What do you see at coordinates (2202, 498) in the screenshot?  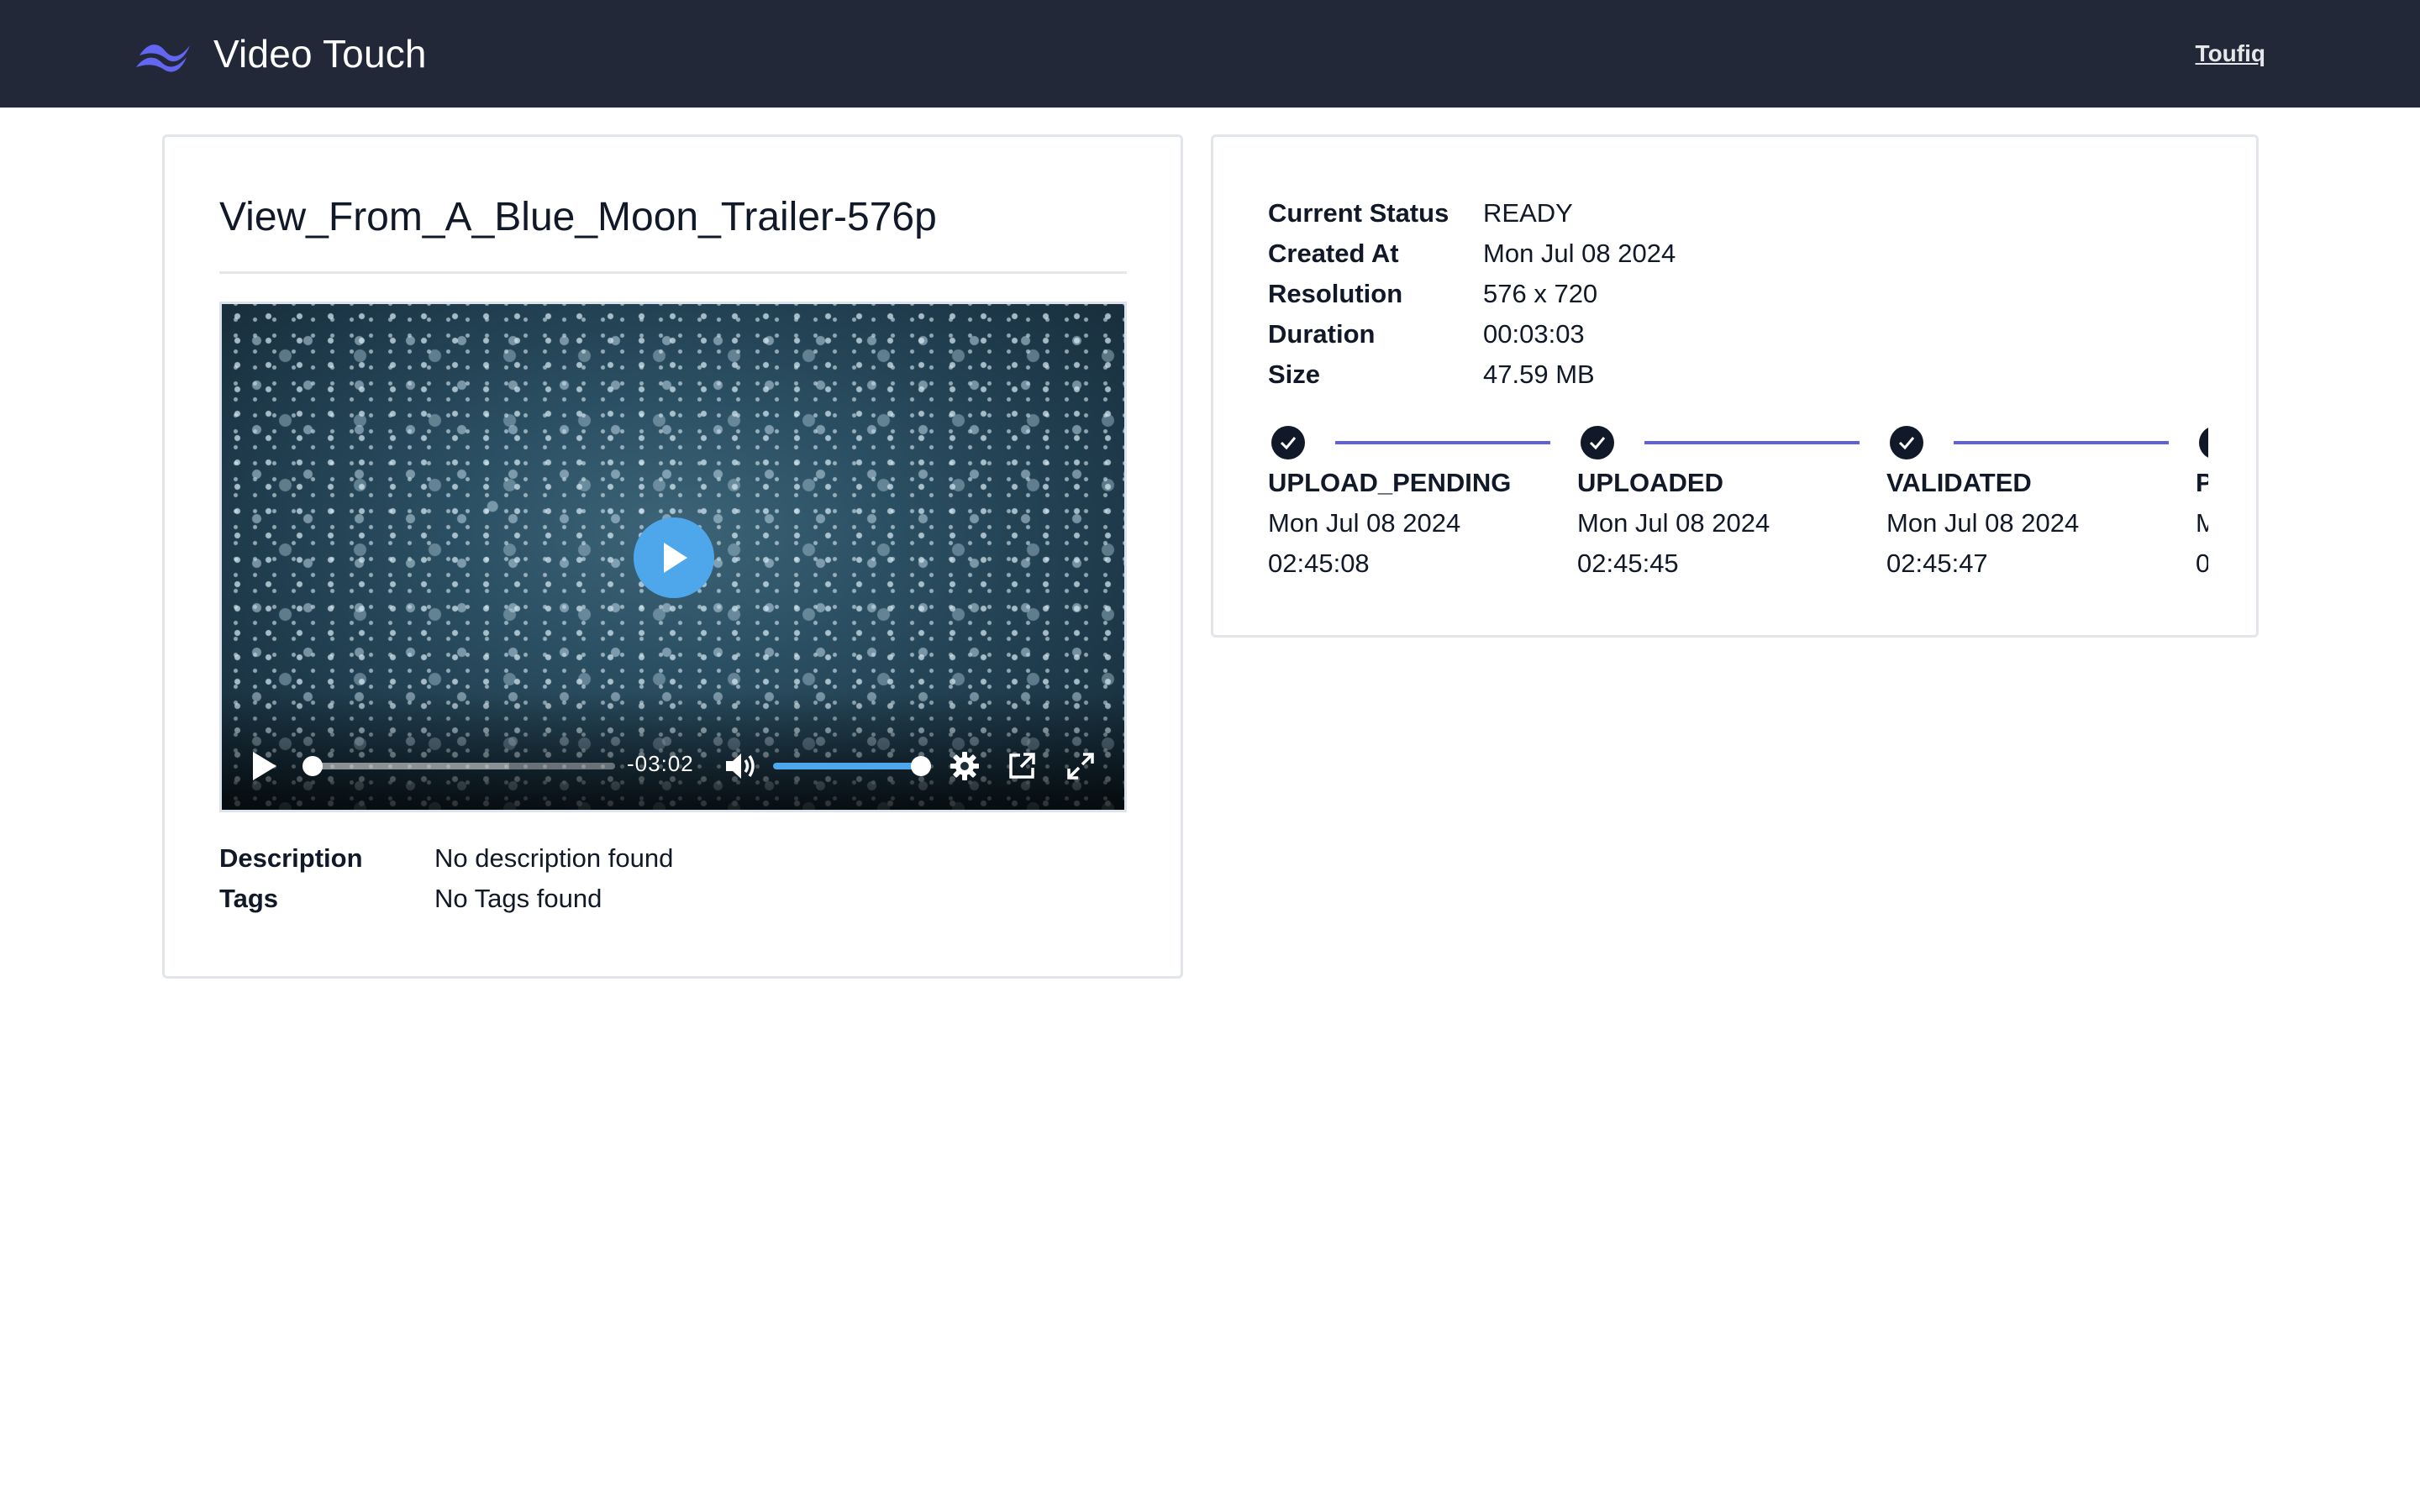 I see `timeline-step: P M 0` at bounding box center [2202, 498].